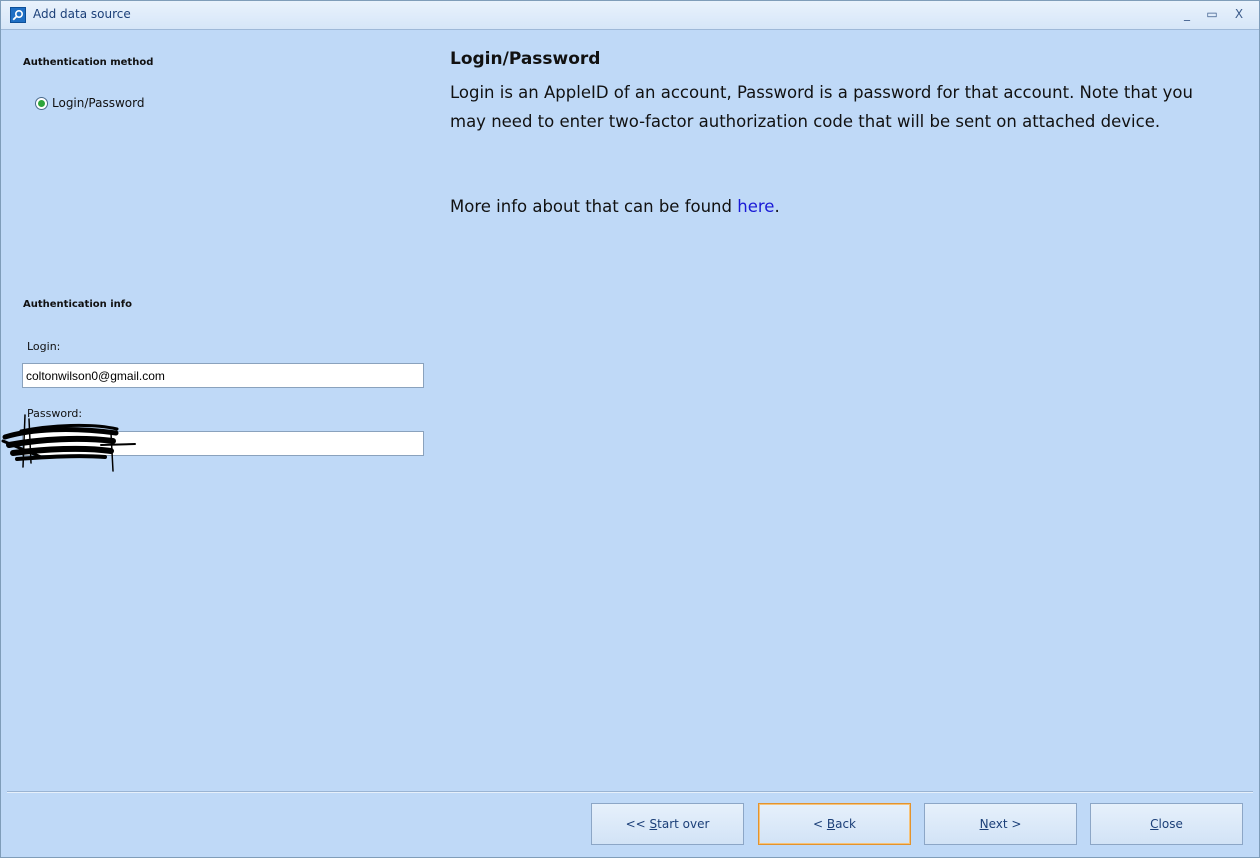 This screenshot has width=1260, height=858. What do you see at coordinates (1005, 824) in the screenshot?
I see `next-rest: ext >` at bounding box center [1005, 824].